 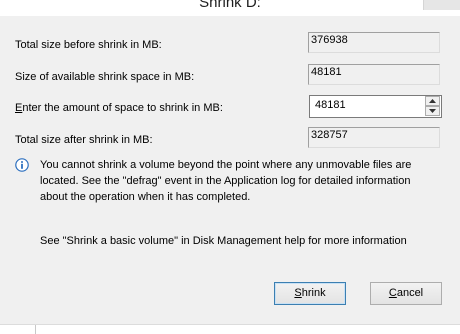 I want to click on shrink-amount-stepper, so click(x=375, y=106).